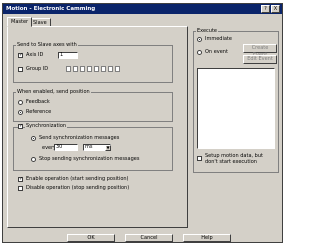  I want to click on tab-master: Master, so click(20, 22).